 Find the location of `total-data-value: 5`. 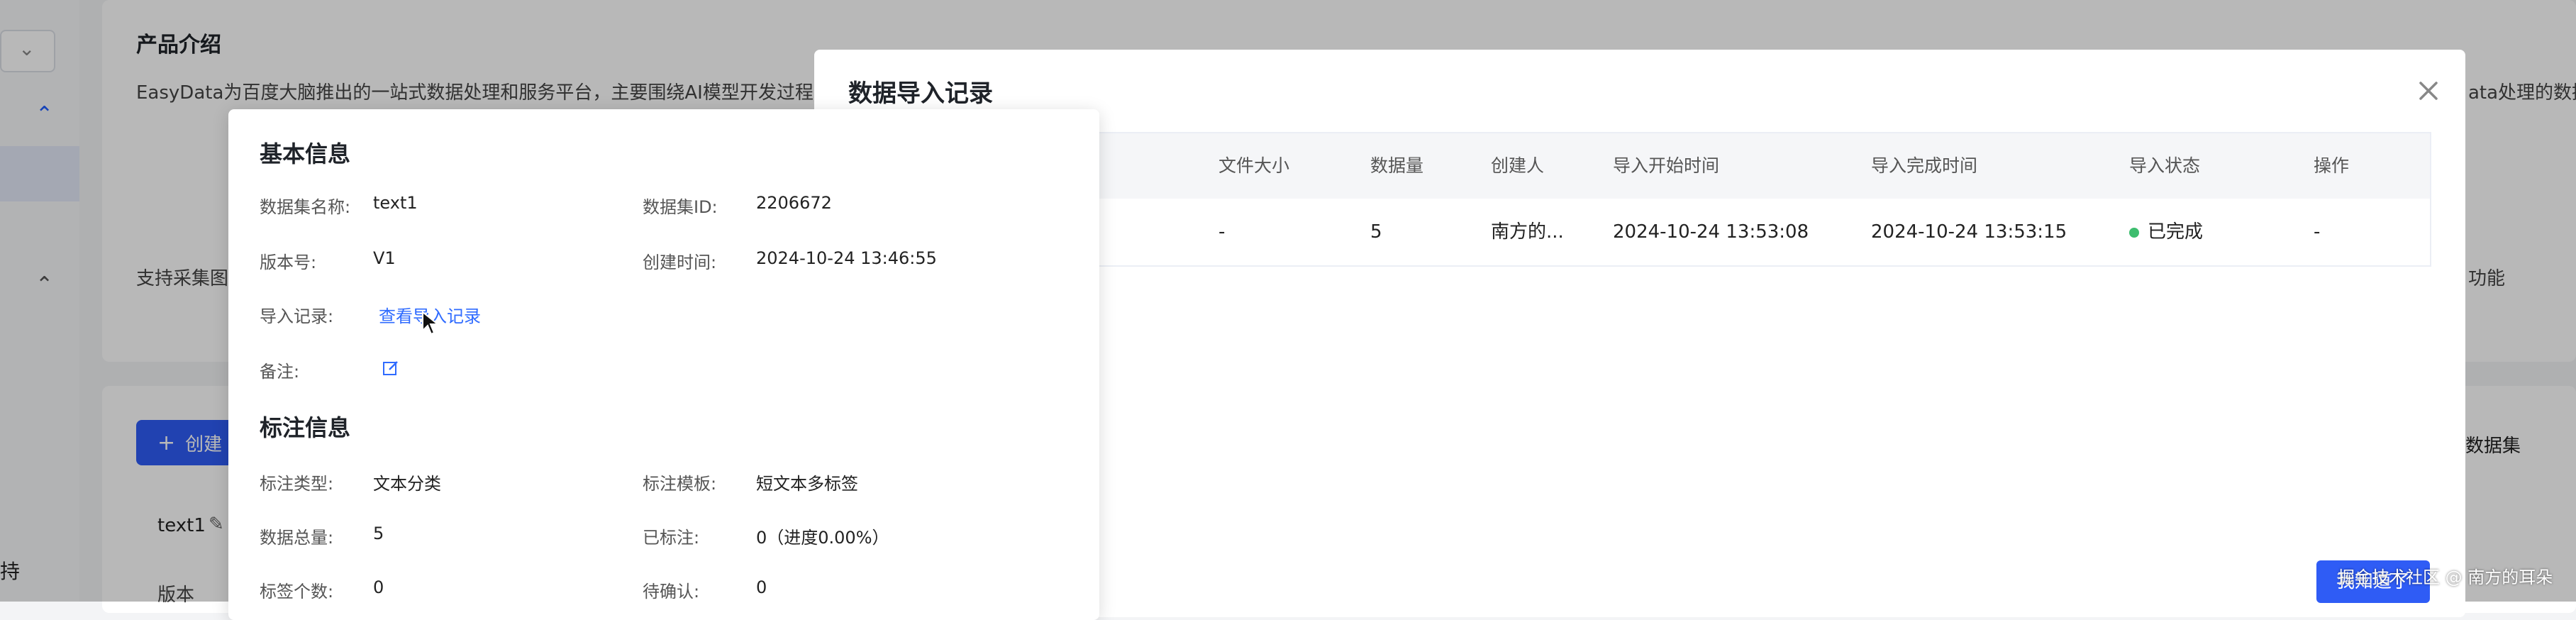

total-data-value: 5 is located at coordinates (379, 533).